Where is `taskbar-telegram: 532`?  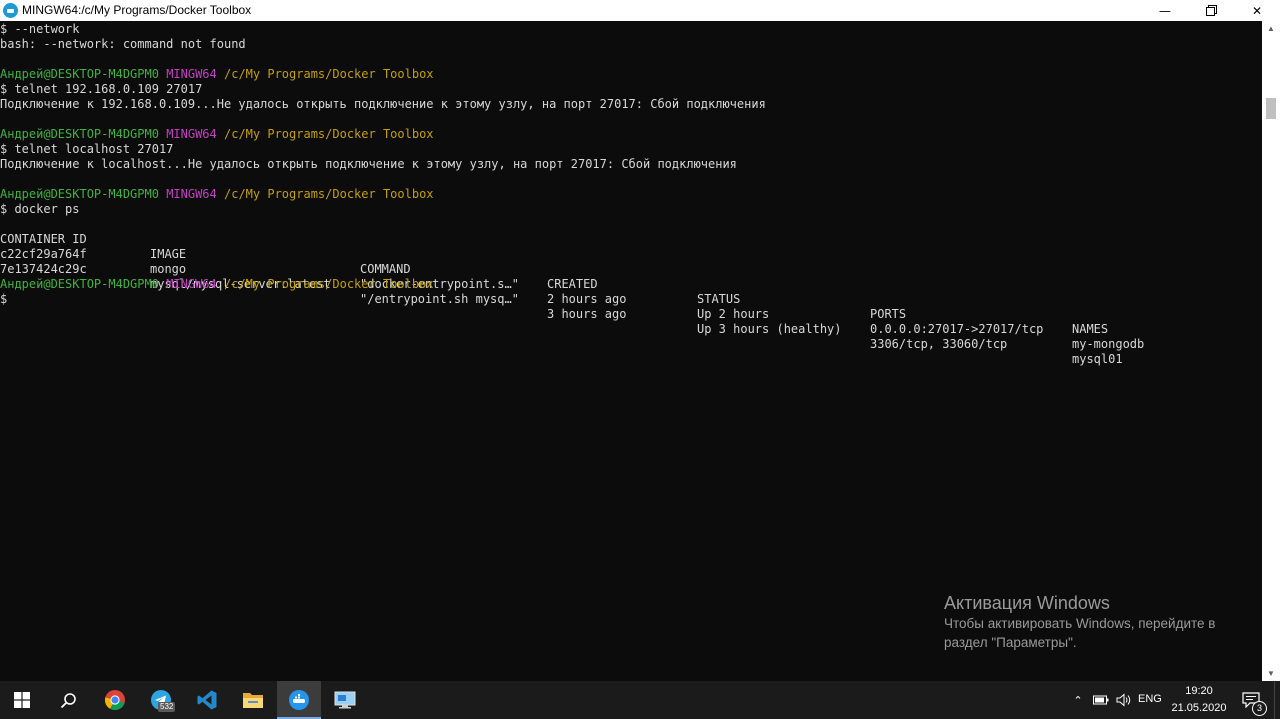 taskbar-telegram: 532 is located at coordinates (161, 700).